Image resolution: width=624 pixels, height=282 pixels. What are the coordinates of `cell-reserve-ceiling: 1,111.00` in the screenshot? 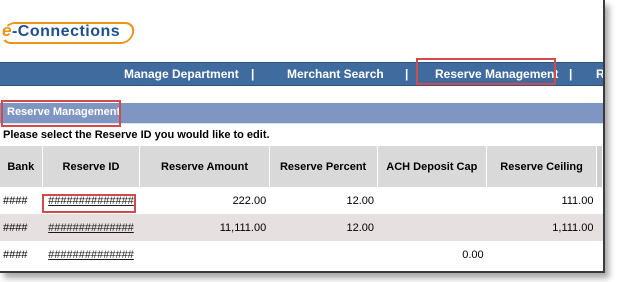 It's located at (541, 227).